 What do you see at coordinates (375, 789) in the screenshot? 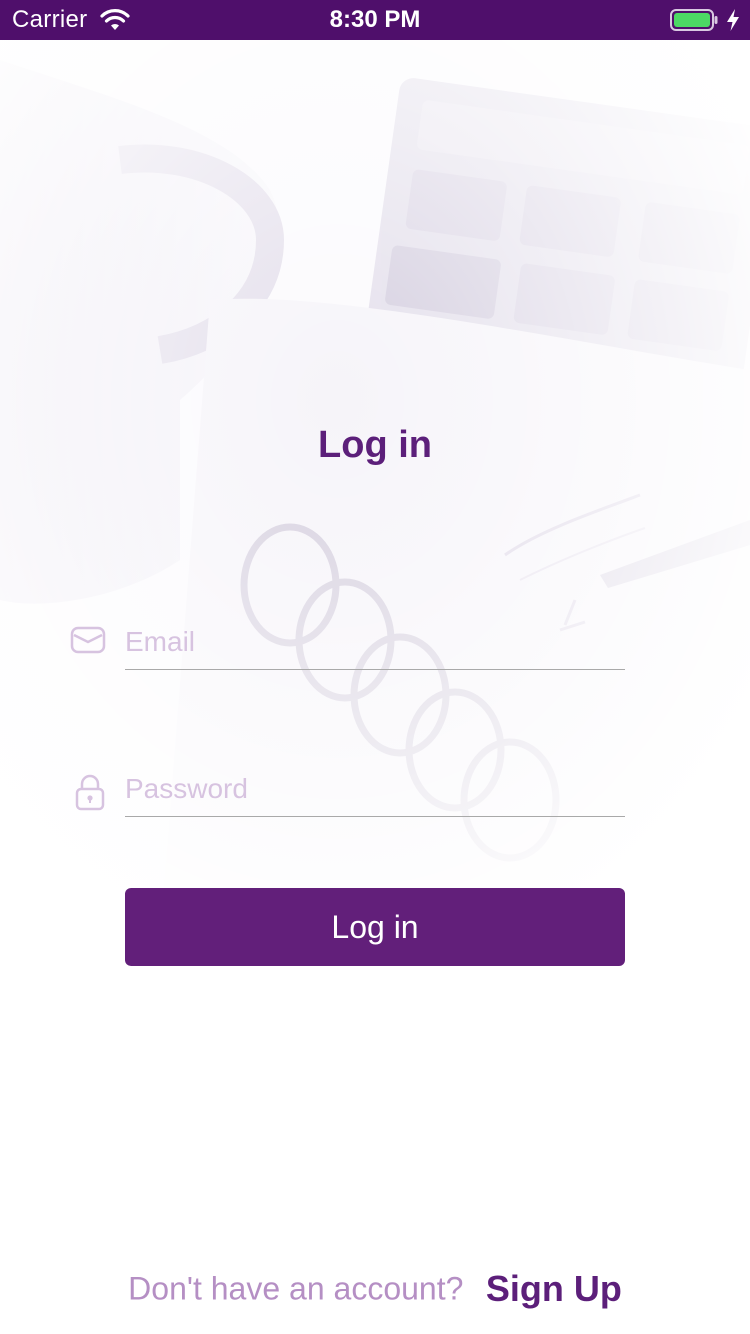
I see `password-field` at bounding box center [375, 789].